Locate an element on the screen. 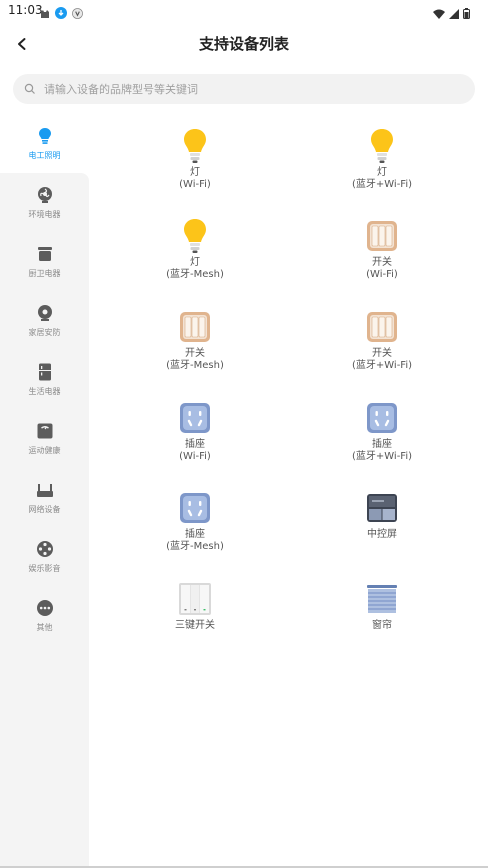 The height and width of the screenshot is (868, 488). device-light-wifi: 灯 (Wi-Fi) is located at coordinates (195, 159).